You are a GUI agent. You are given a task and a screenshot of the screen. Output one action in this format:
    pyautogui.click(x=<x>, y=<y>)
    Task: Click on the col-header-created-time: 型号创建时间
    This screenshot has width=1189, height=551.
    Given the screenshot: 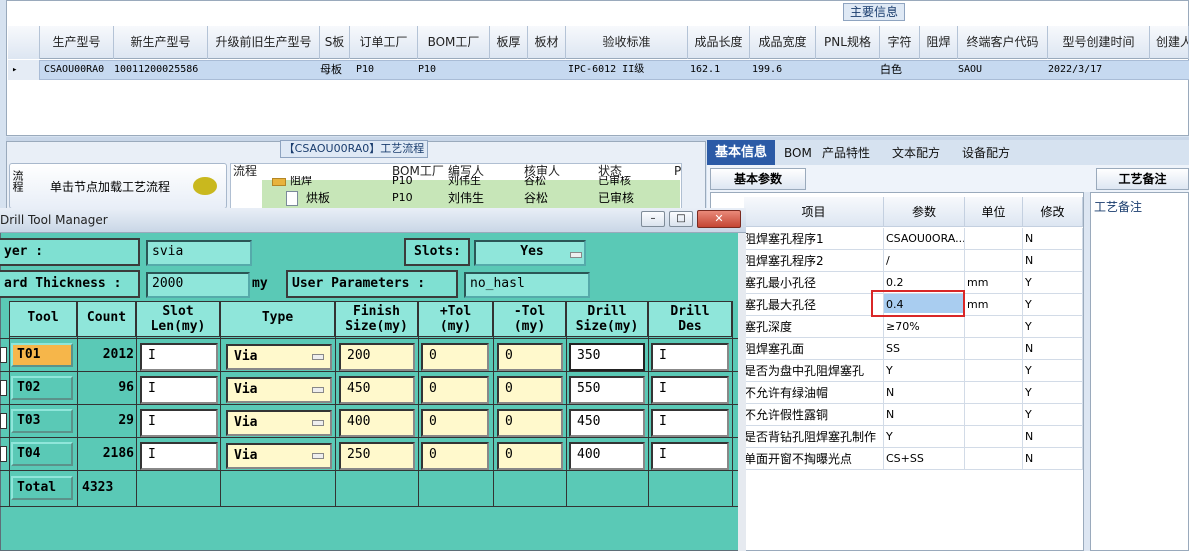 What is the action you would take?
    pyautogui.click(x=1099, y=42)
    